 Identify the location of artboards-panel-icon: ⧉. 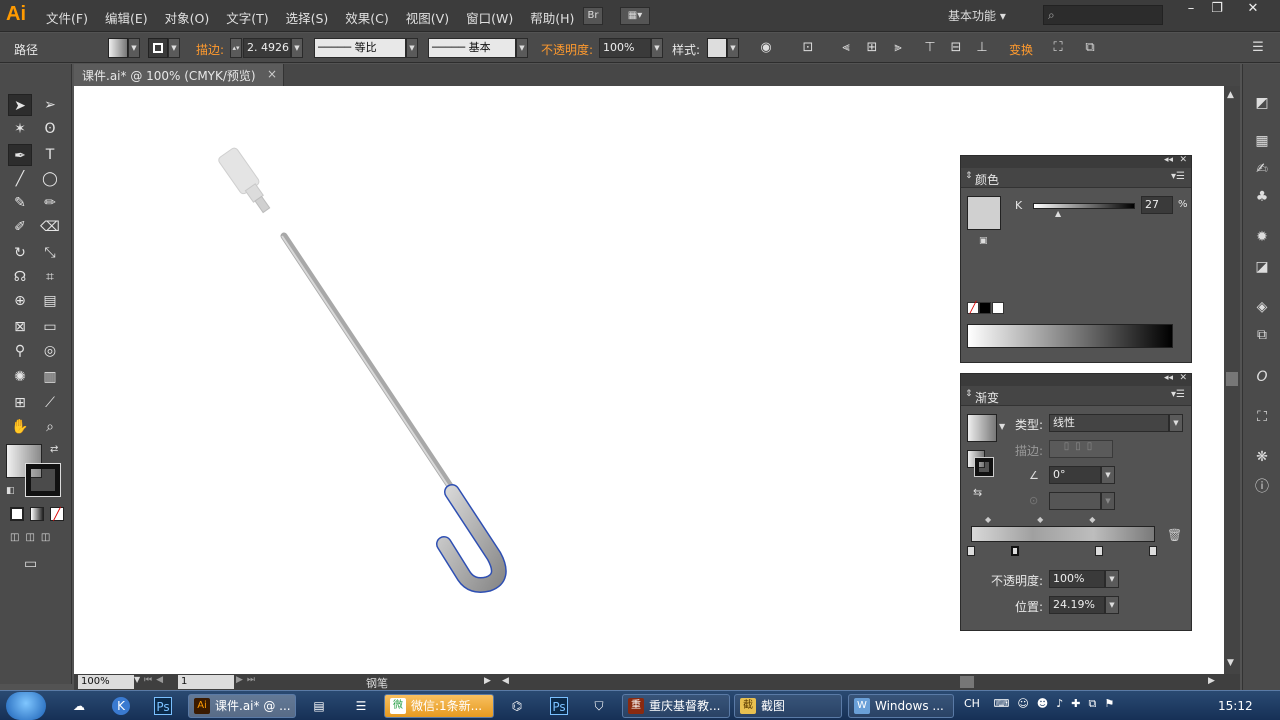
(1262, 335).